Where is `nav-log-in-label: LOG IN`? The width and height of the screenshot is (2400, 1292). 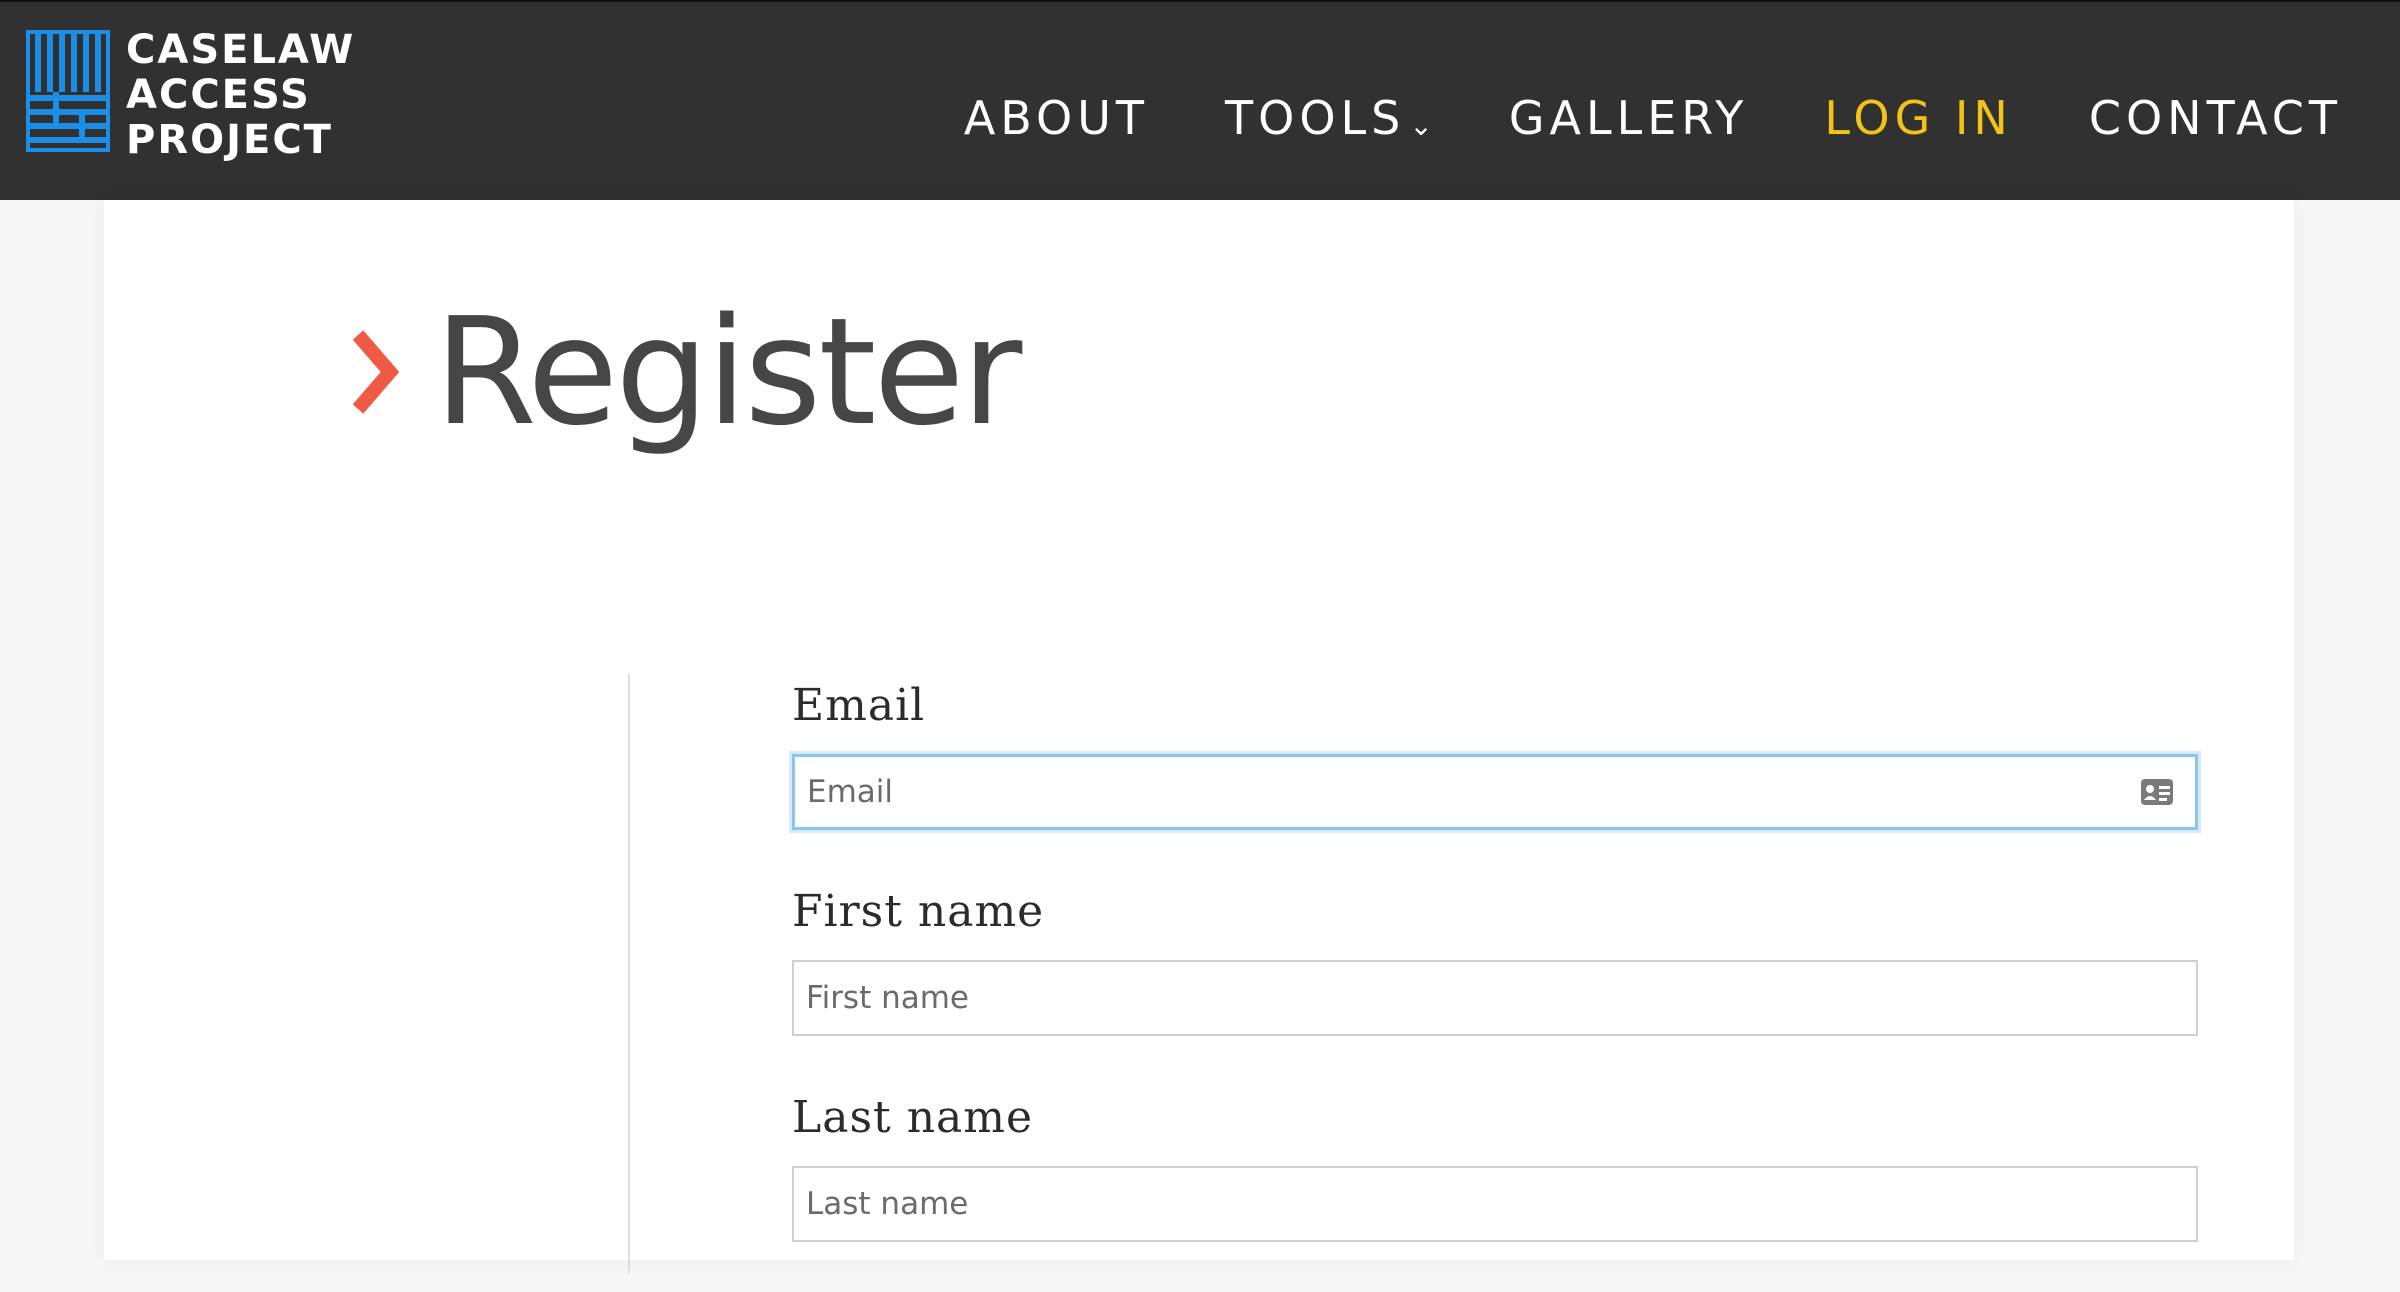 nav-log-in-label: LOG IN is located at coordinates (1918, 118).